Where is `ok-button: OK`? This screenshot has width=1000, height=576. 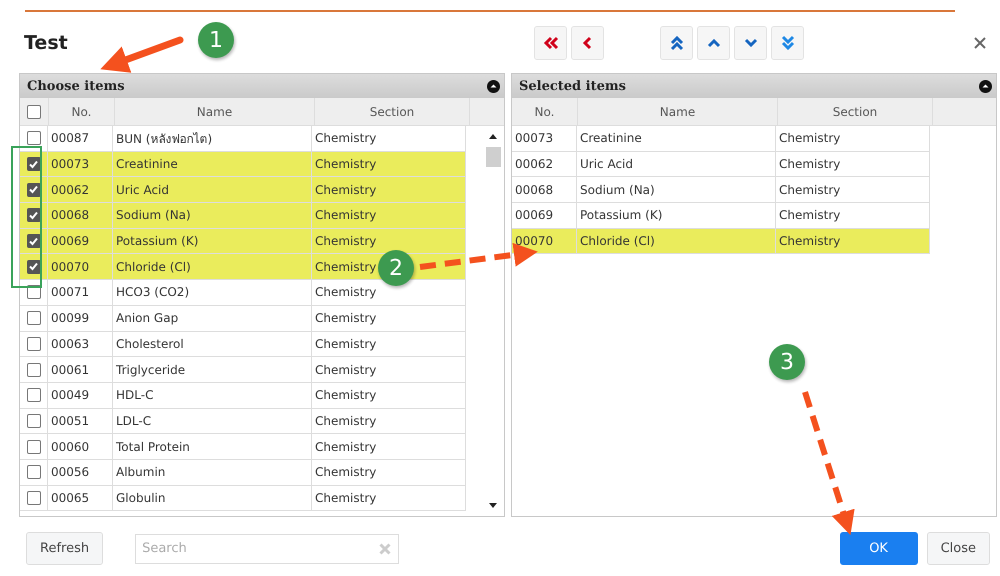
ok-button: OK is located at coordinates (879, 548).